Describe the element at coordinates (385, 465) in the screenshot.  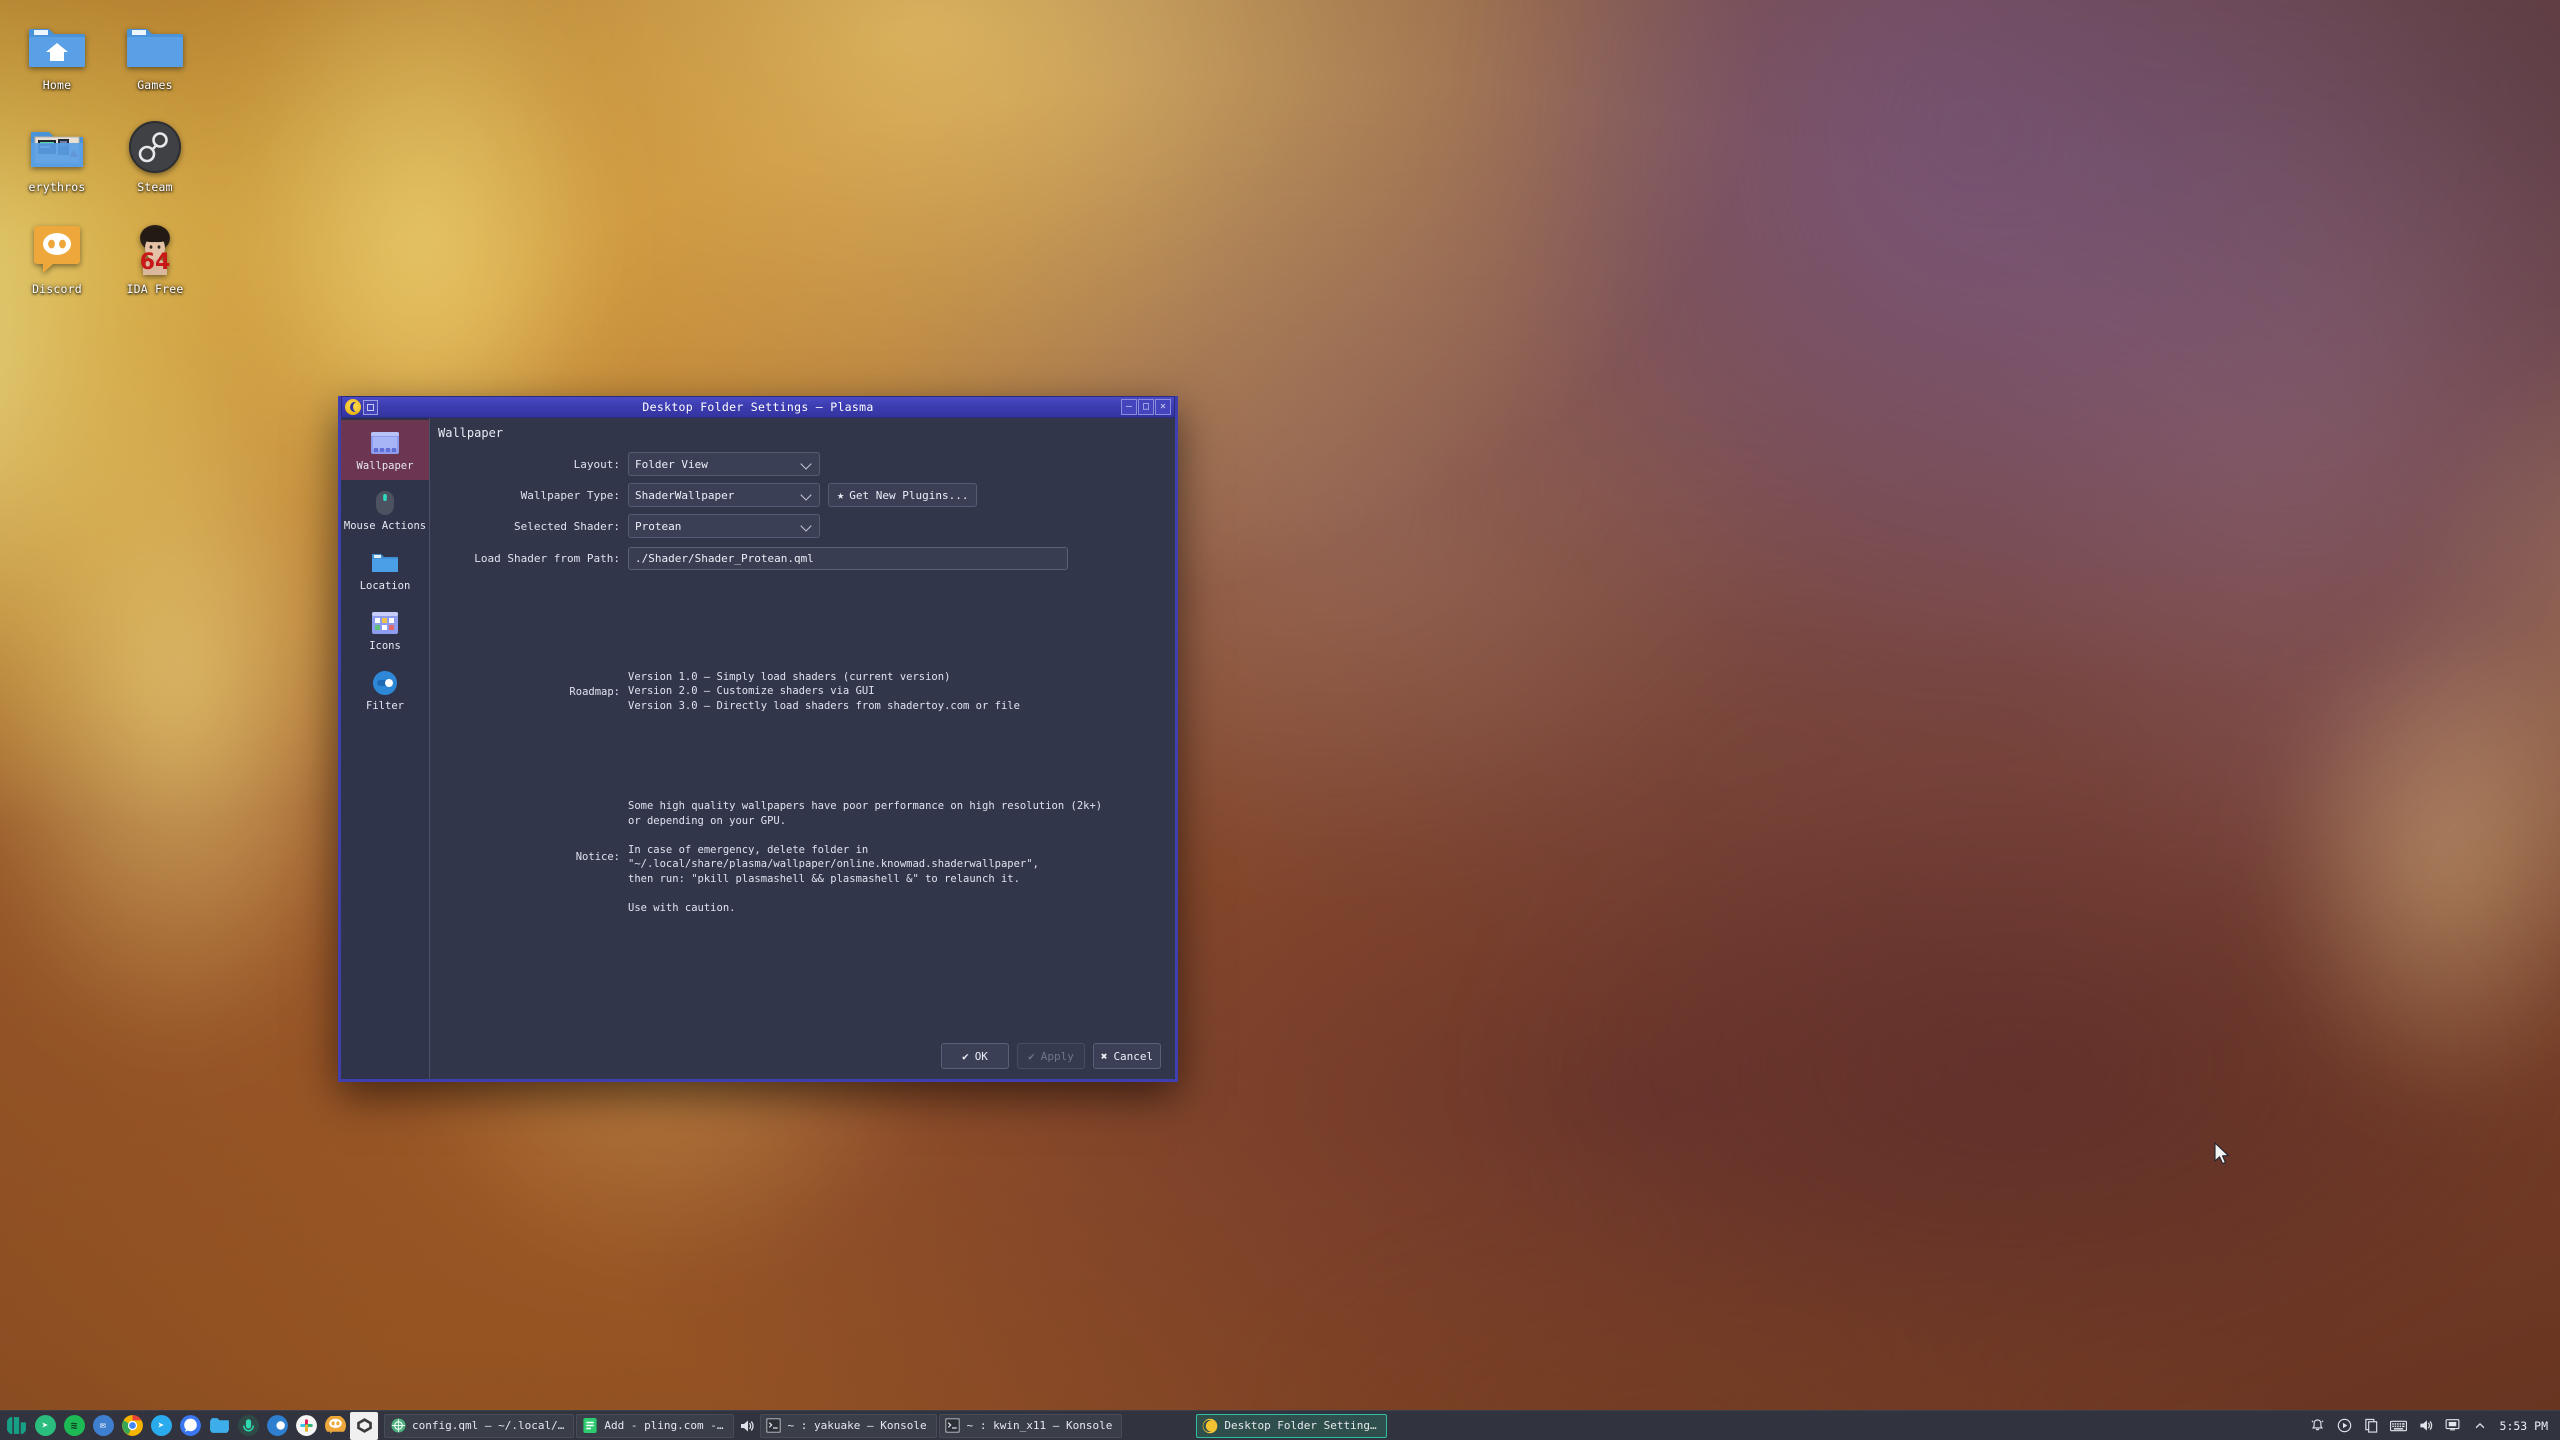
I see `sidebar-item-label: Wallpaper` at that location.